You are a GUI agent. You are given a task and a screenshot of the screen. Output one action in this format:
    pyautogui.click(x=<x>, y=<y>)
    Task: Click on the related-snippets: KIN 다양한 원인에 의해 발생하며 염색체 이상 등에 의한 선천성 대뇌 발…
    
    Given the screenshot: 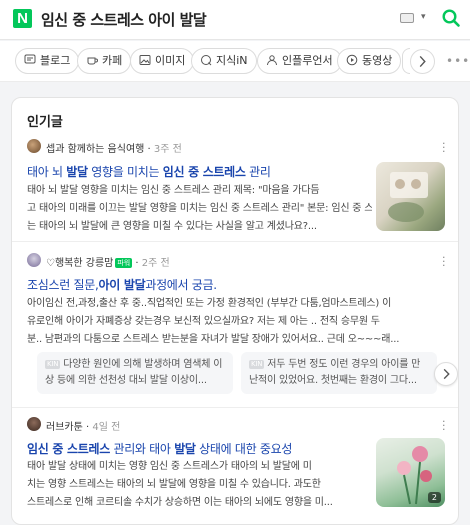 What is the action you would take?
    pyautogui.click(x=247, y=373)
    